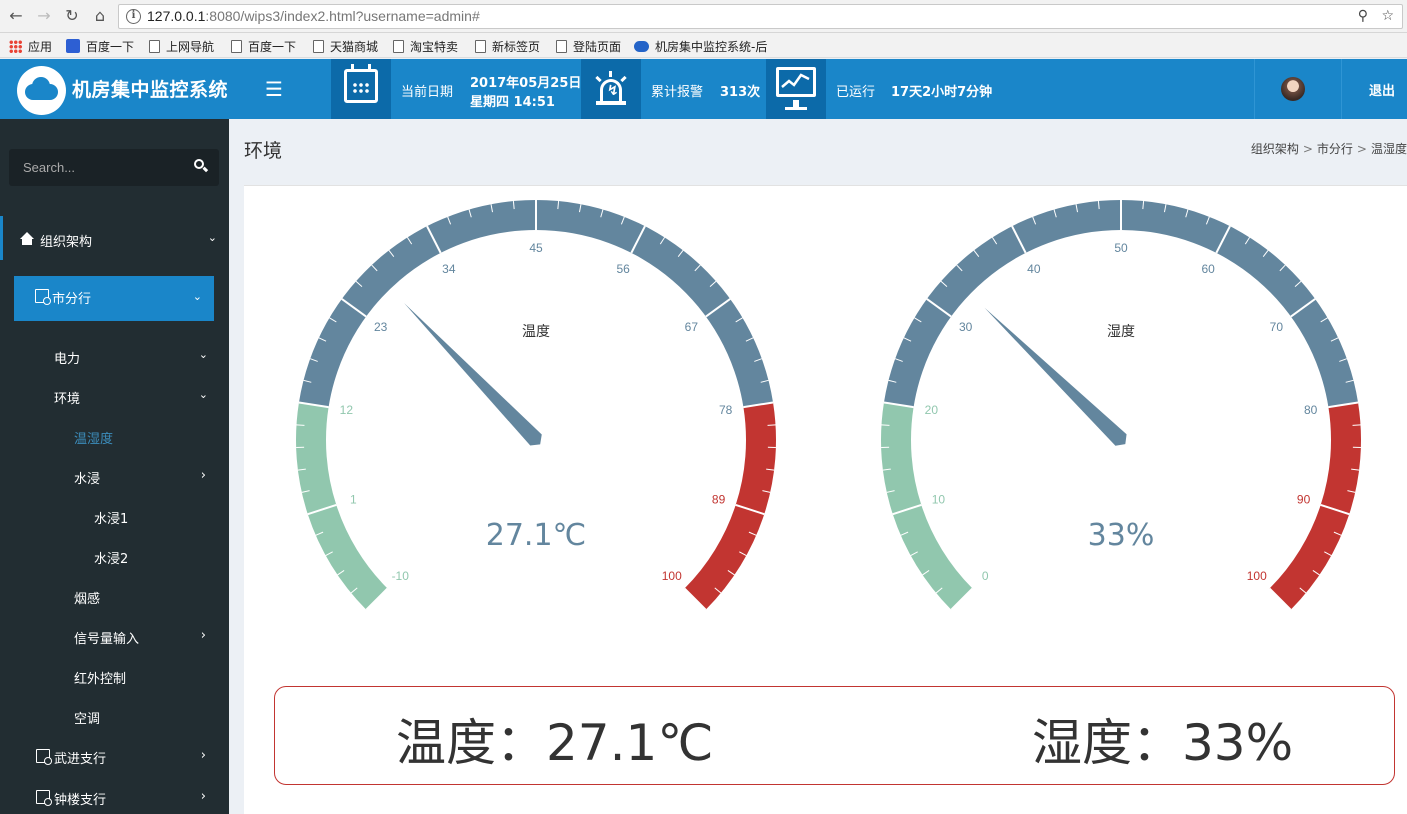 This screenshot has width=1407, height=814. What do you see at coordinates (30, 46) in the screenshot?
I see `bookmark-apps: 应用` at bounding box center [30, 46].